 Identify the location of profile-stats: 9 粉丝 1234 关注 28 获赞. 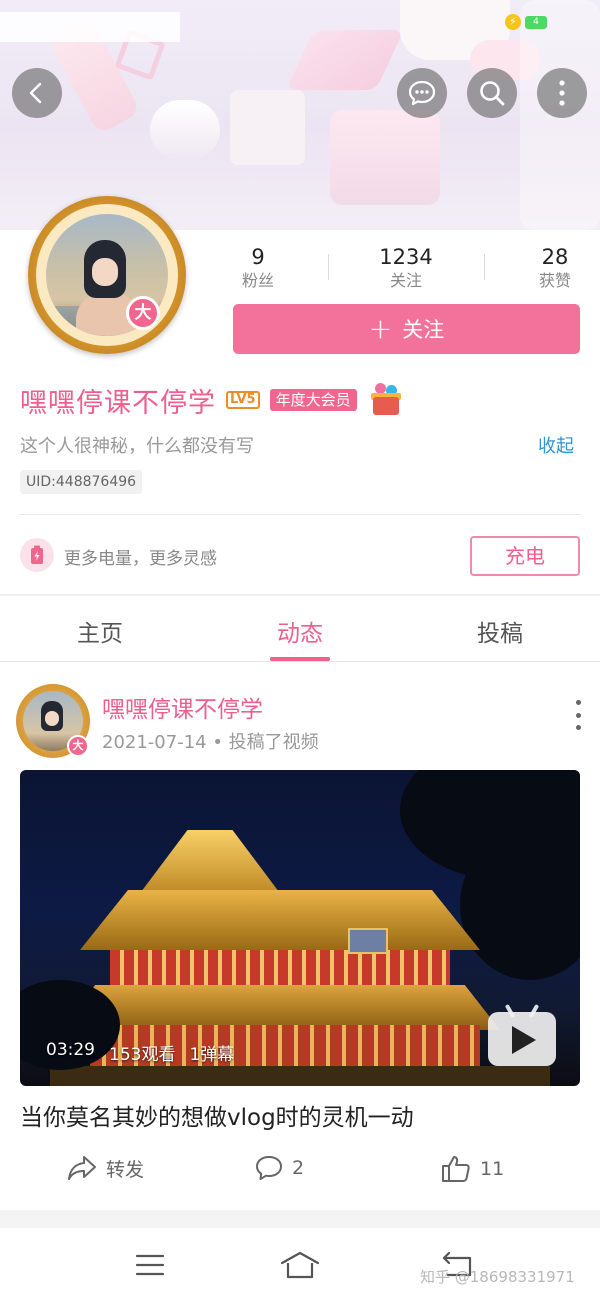
(405, 269).